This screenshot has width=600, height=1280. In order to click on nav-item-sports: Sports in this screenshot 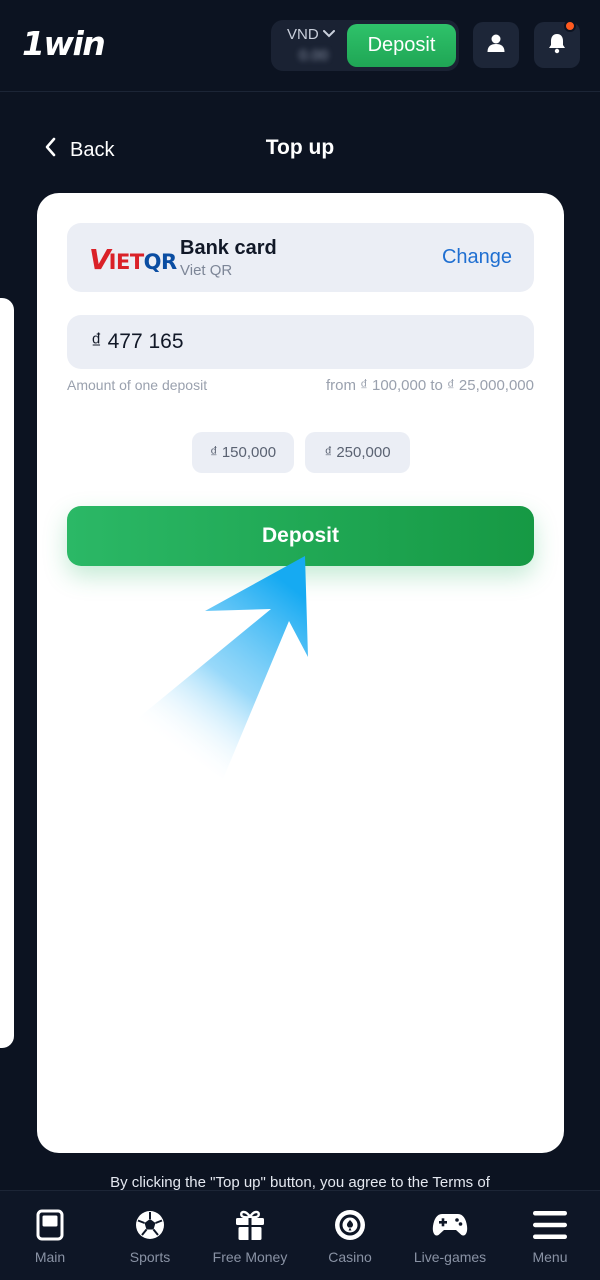, I will do `click(150, 1235)`.